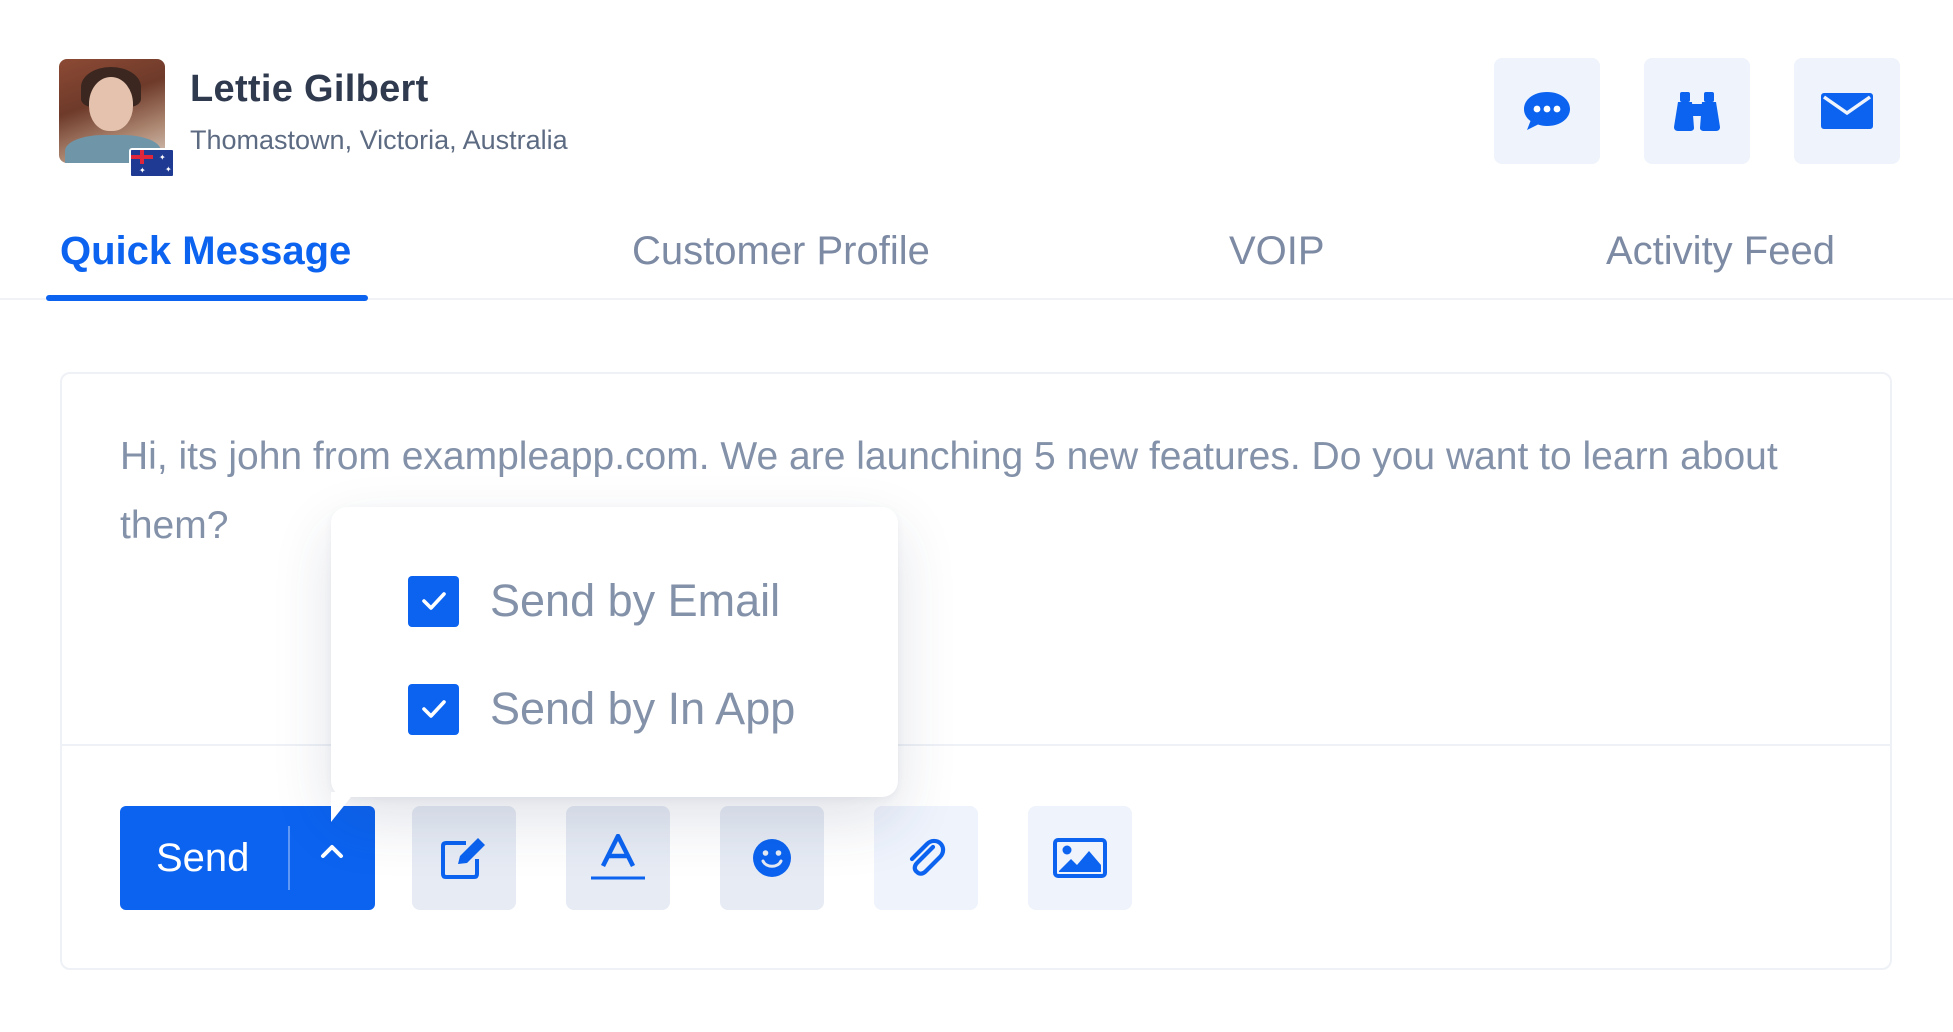 Image resolution: width=1953 pixels, height=1032 pixels. I want to click on image-icon, so click(1080, 858).